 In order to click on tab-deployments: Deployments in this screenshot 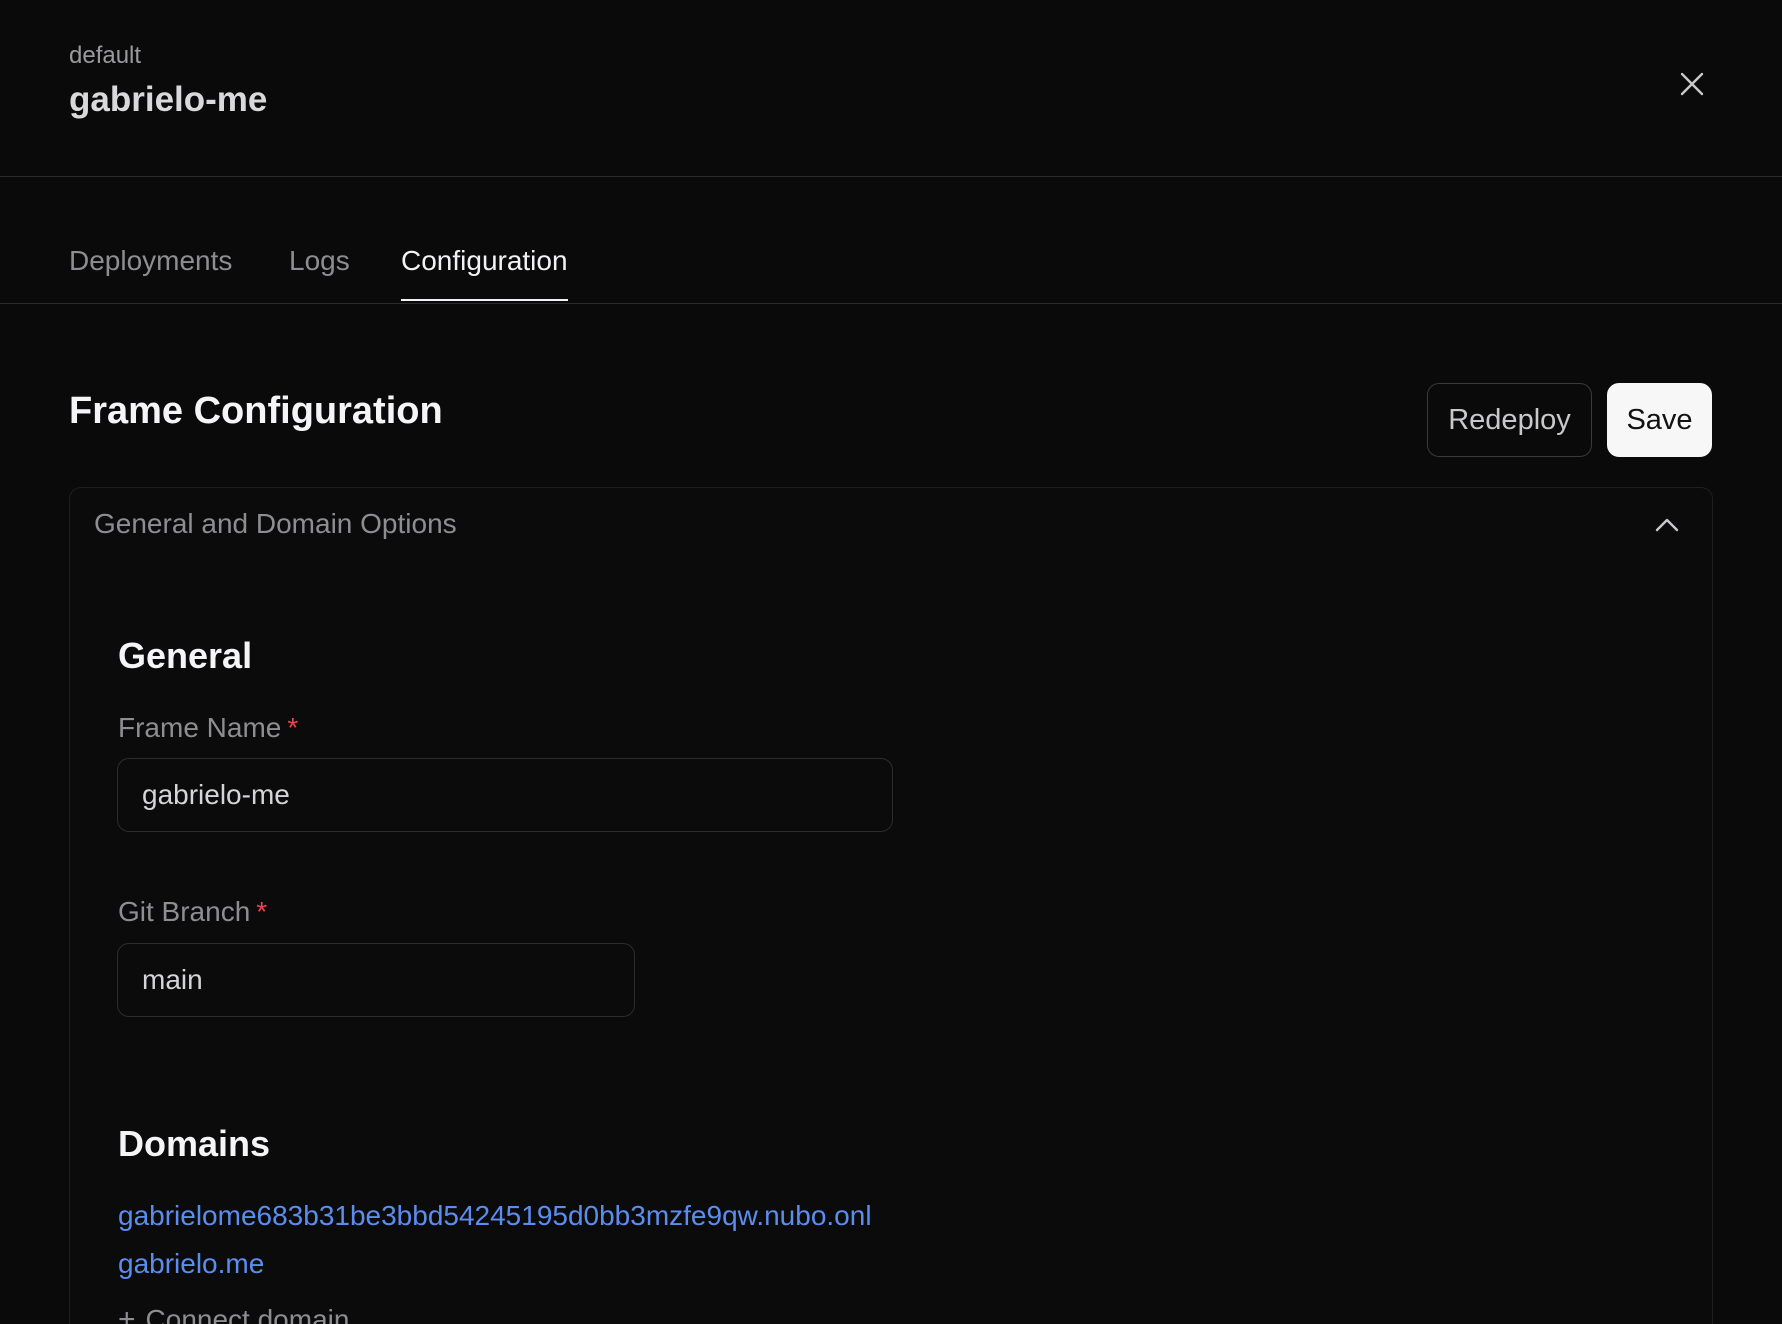, I will do `click(150, 272)`.